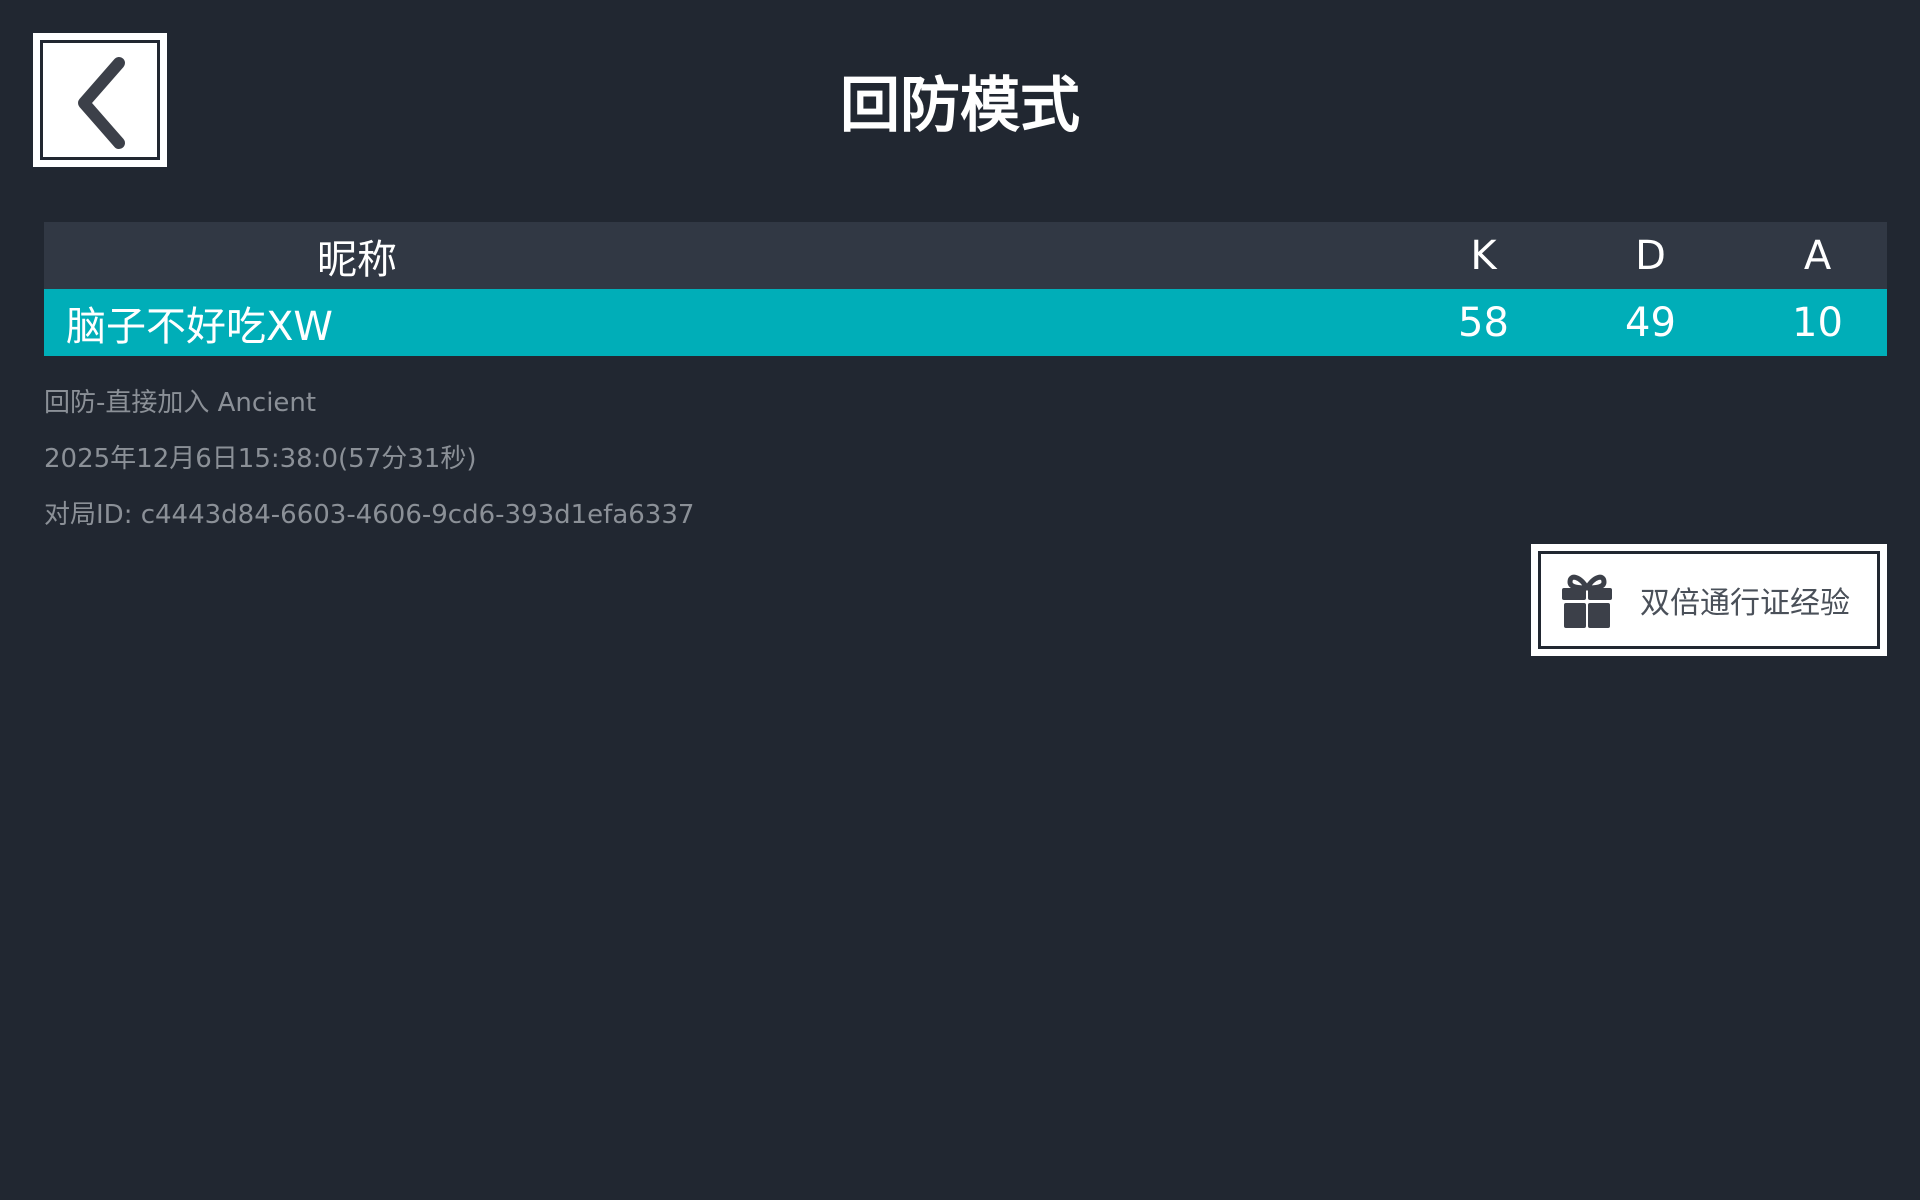  What do you see at coordinates (357, 259) in the screenshot?
I see `column-header-nickname: 昵称` at bounding box center [357, 259].